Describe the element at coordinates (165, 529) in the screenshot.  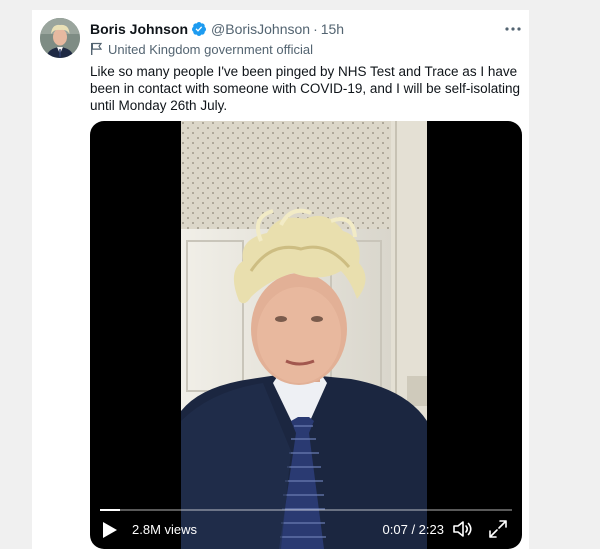
I see `view-count: 2.8M views` at that location.